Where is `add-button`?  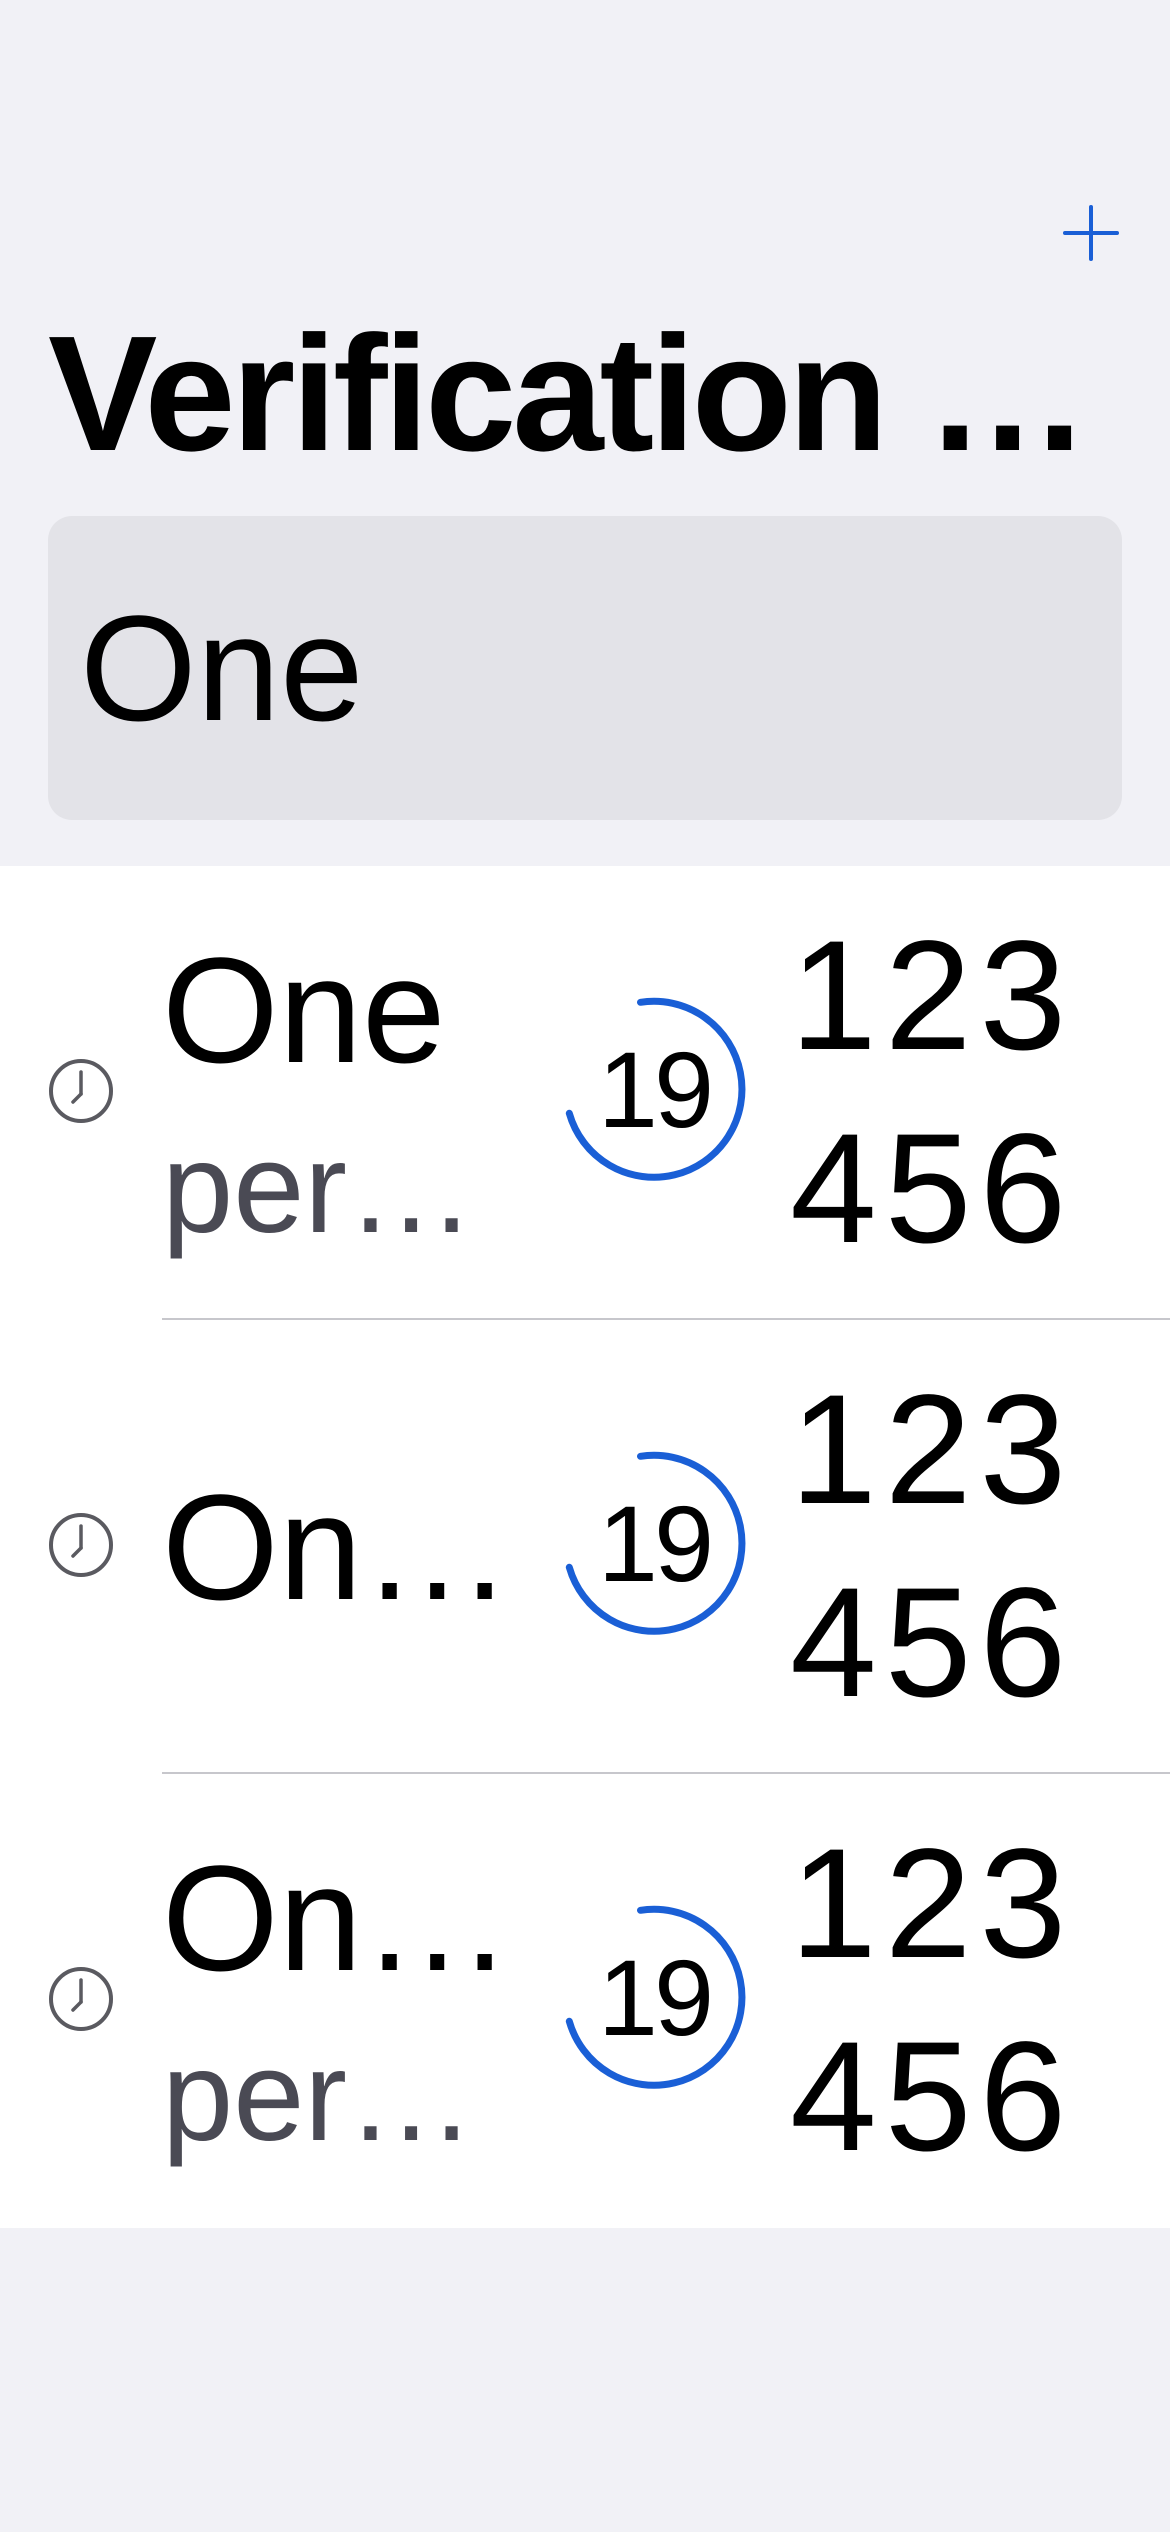 add-button is located at coordinates (1091, 233).